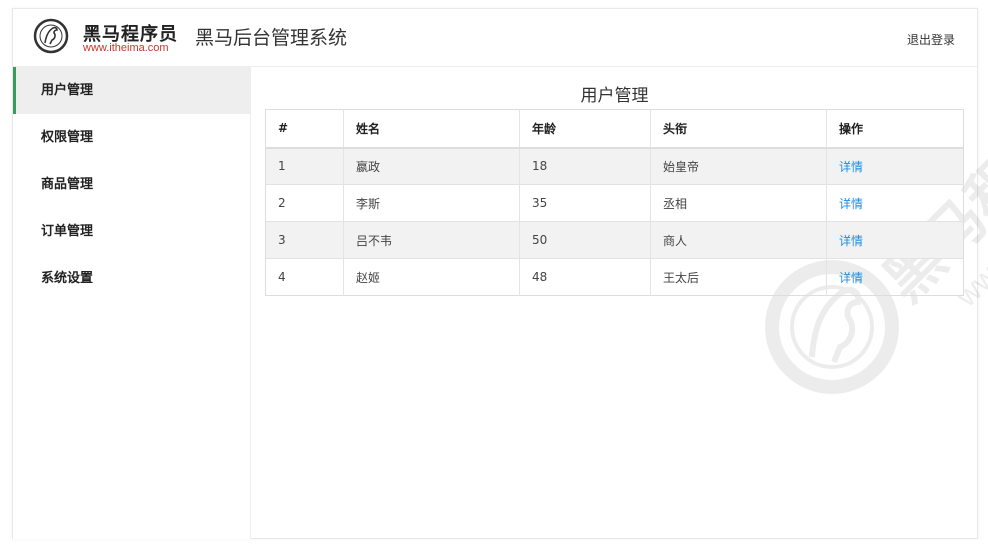  I want to click on cell-age: 35, so click(585, 203).